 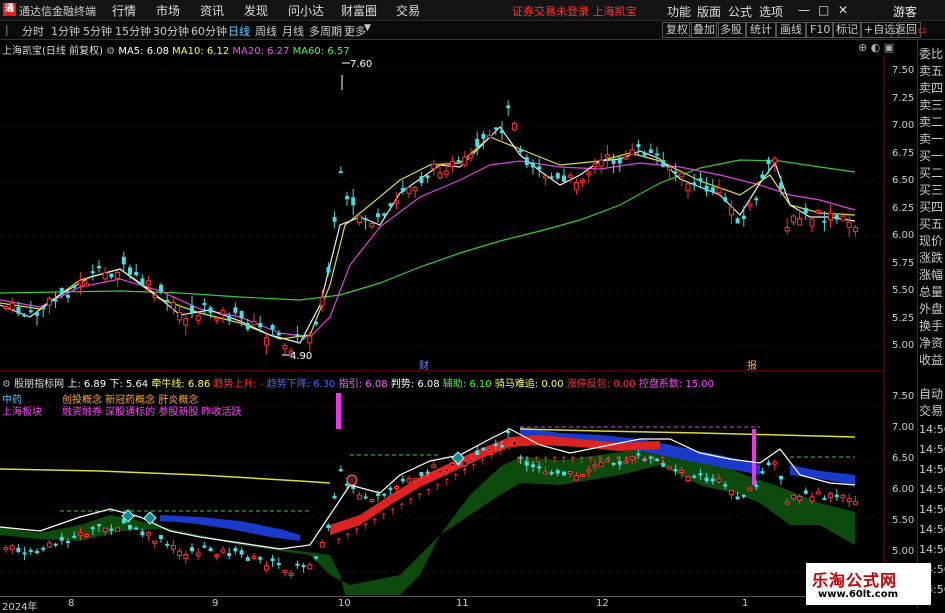 What do you see at coordinates (876, 47) in the screenshot?
I see `chart-settings-icons: ⊕ ◐ ▣` at bounding box center [876, 47].